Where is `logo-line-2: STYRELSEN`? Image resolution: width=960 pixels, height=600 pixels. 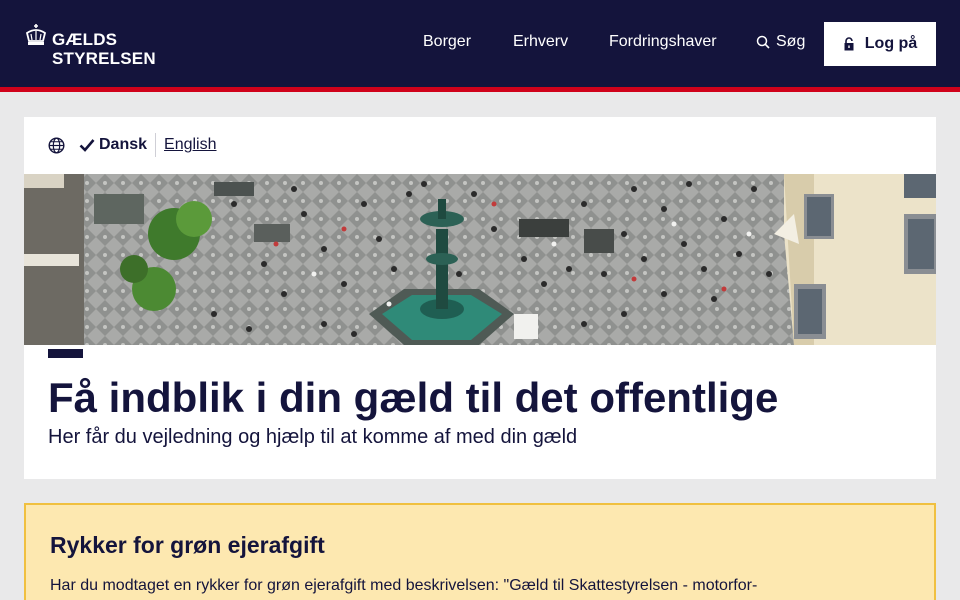
logo-line-2: STYRELSEN is located at coordinates (104, 58).